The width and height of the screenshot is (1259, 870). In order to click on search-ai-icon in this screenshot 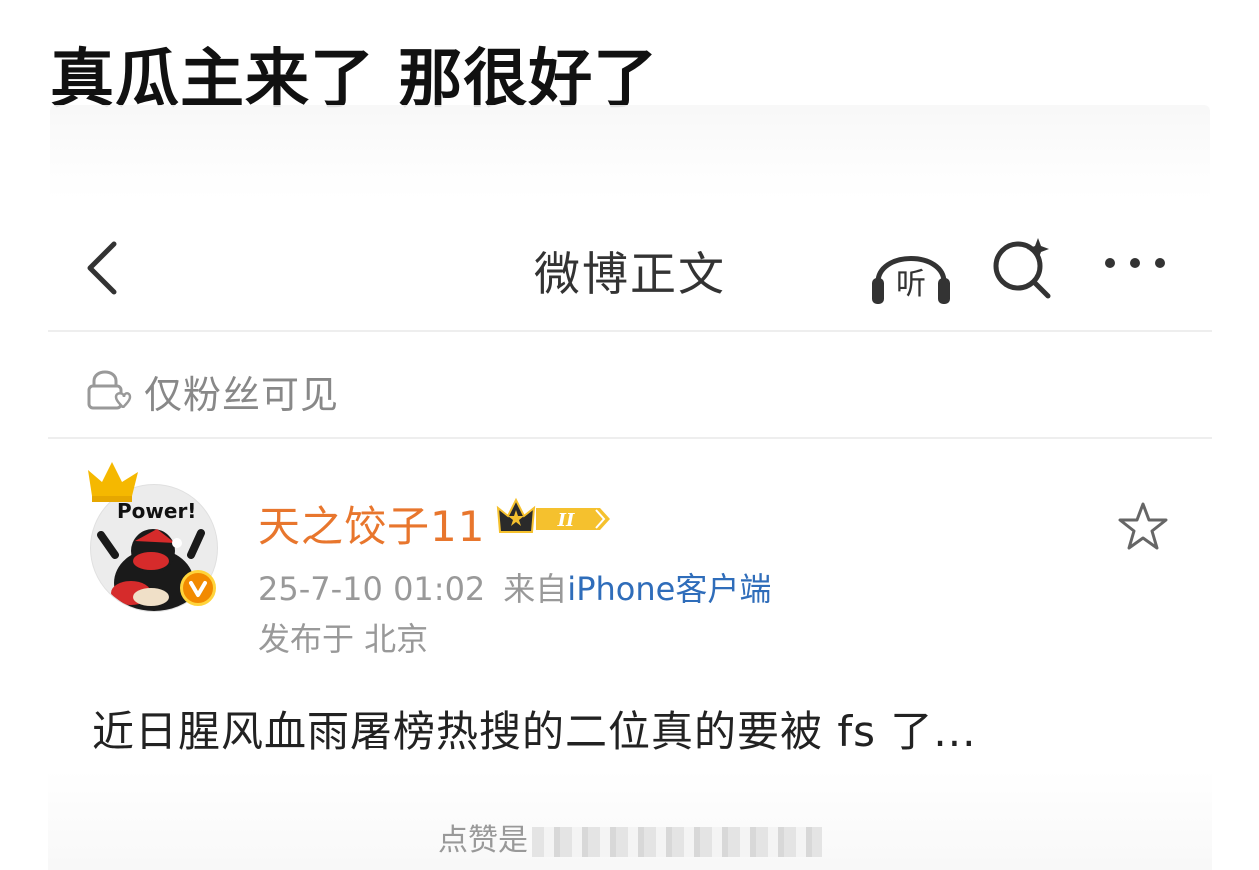, I will do `click(1023, 267)`.